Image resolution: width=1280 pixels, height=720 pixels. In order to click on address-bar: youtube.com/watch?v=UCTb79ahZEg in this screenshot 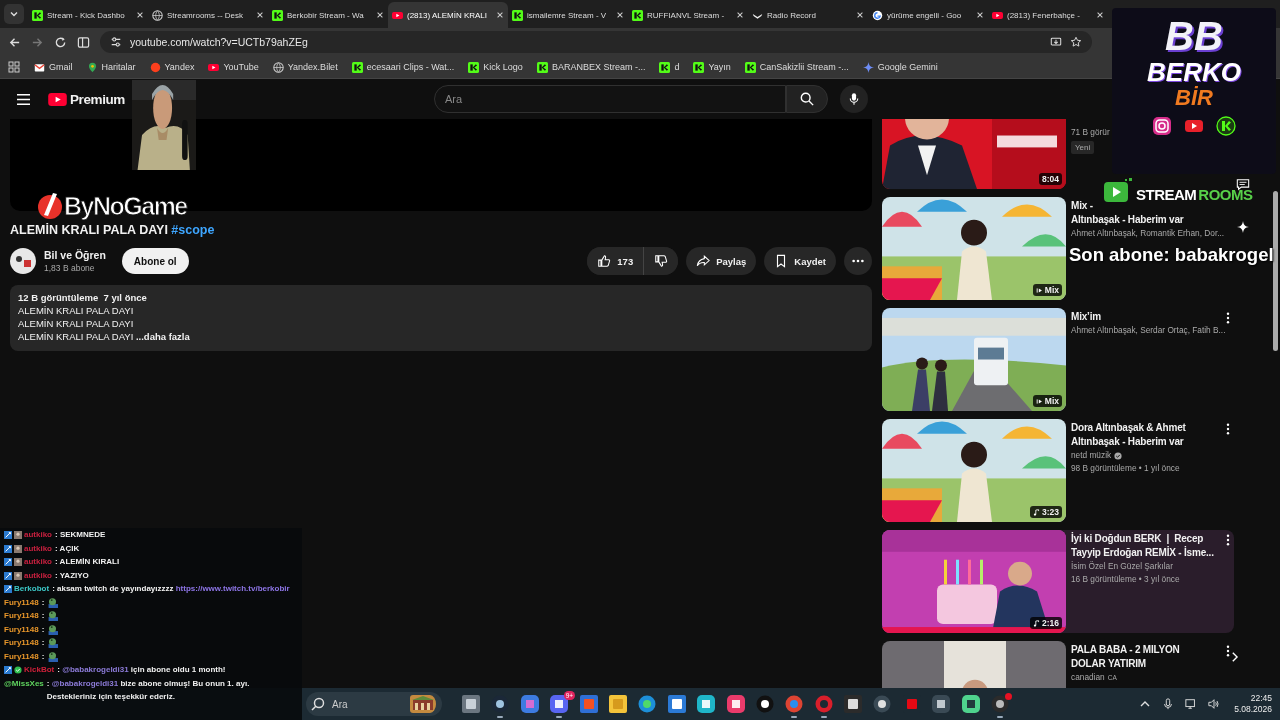, I will do `click(596, 42)`.